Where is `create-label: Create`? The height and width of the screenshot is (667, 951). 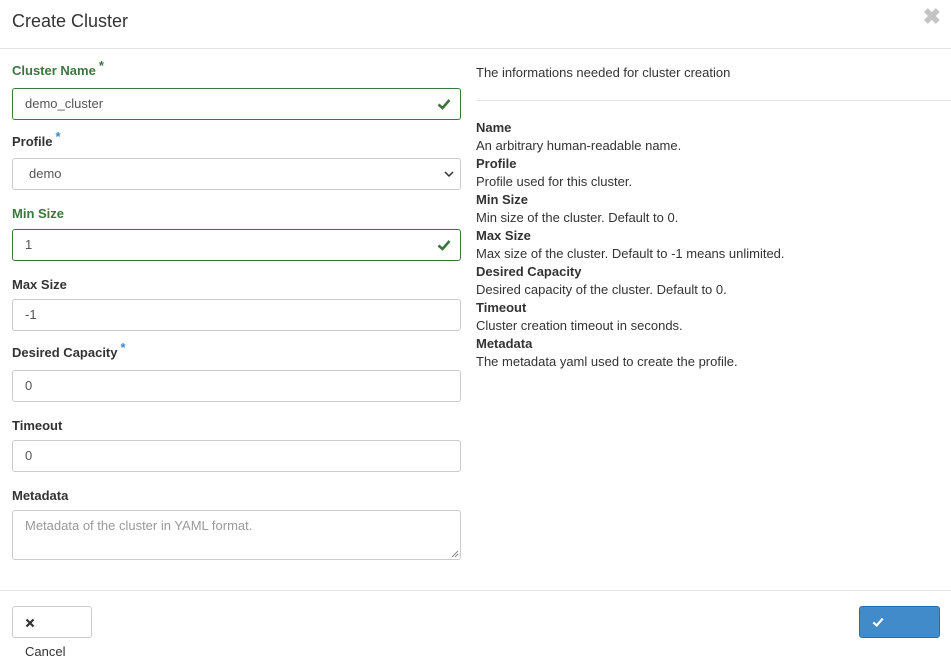
create-label: Create is located at coordinates (892, 651).